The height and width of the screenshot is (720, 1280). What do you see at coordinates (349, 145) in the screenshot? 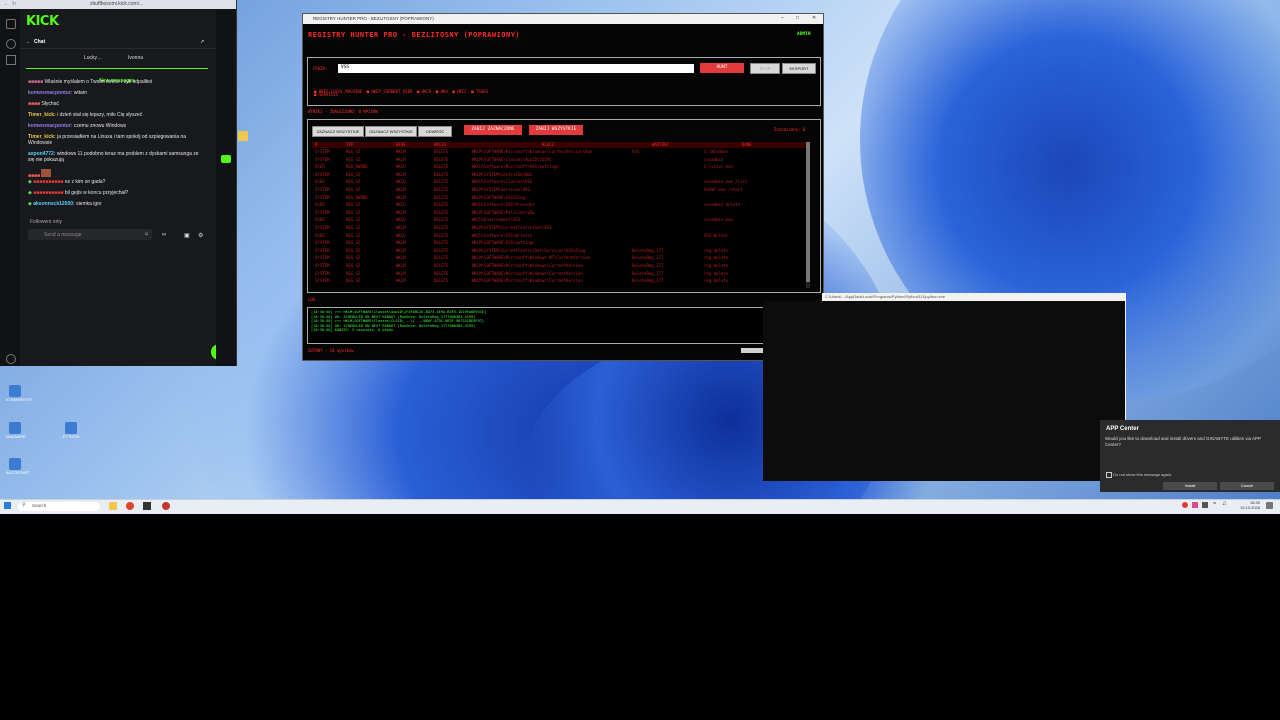
I see `col-header: TYP` at bounding box center [349, 145].